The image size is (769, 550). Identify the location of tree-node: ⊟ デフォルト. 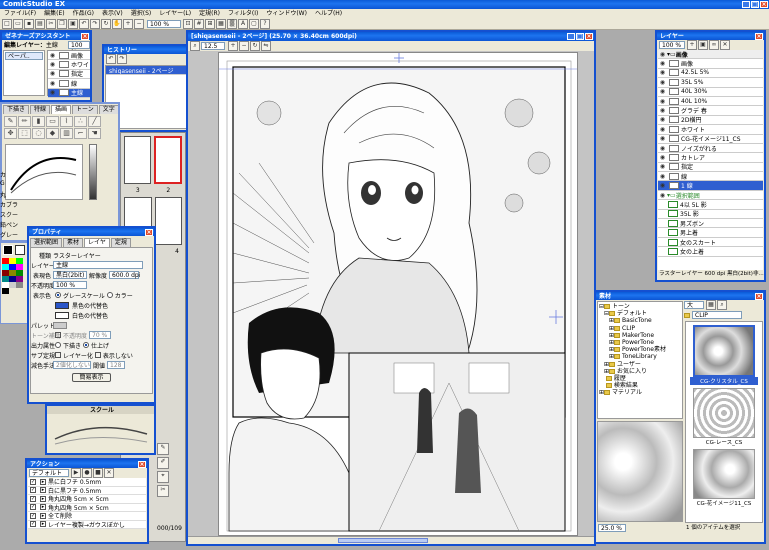
(640, 313).